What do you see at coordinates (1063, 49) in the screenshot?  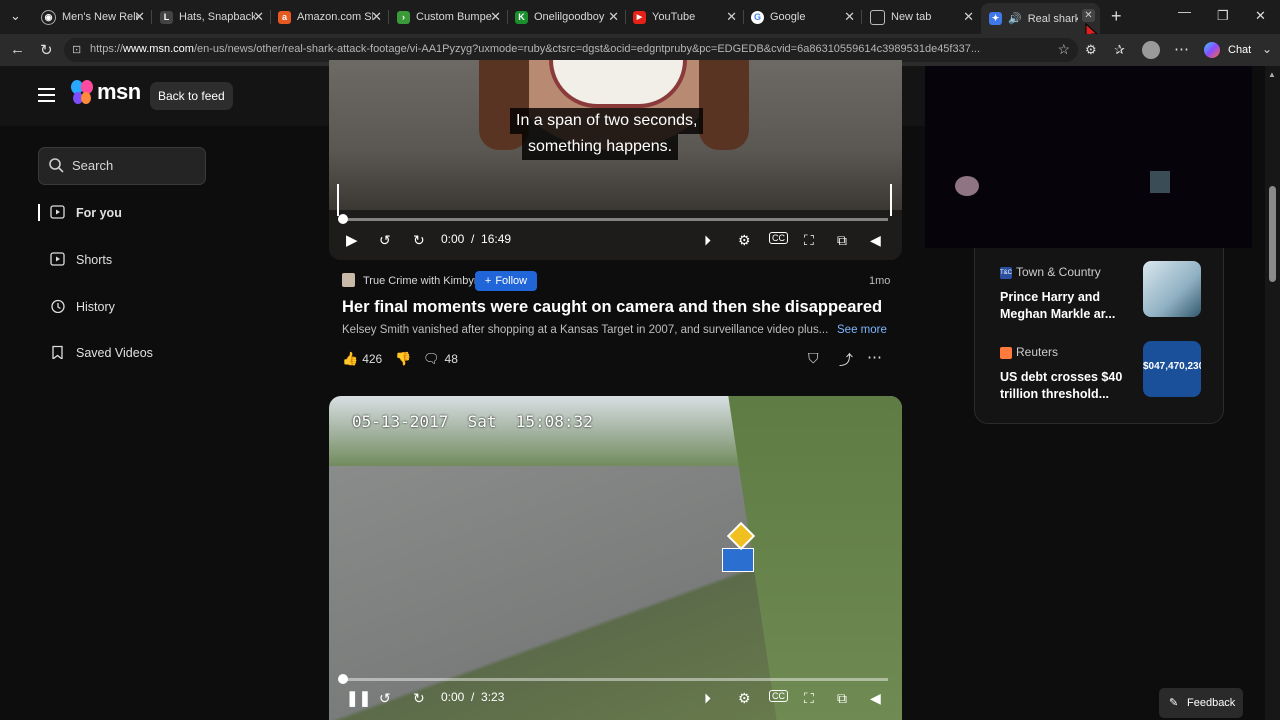 I see `favorite-star-icon: ☆` at bounding box center [1063, 49].